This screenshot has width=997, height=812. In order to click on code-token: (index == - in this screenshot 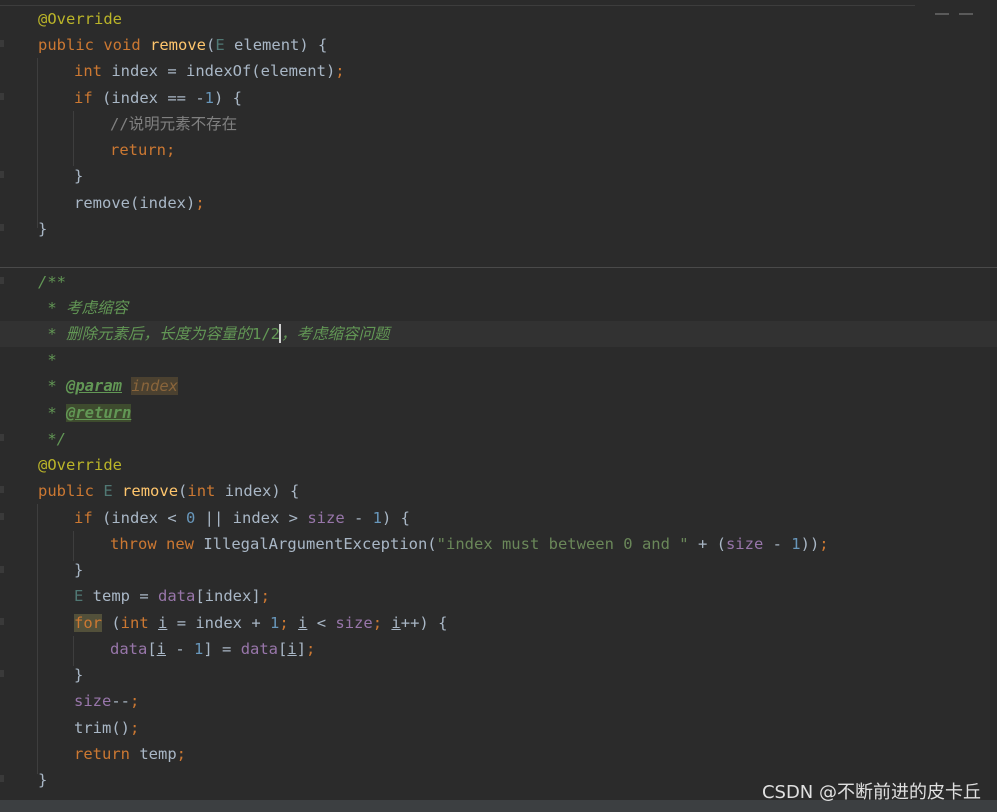, I will do `click(148, 98)`.